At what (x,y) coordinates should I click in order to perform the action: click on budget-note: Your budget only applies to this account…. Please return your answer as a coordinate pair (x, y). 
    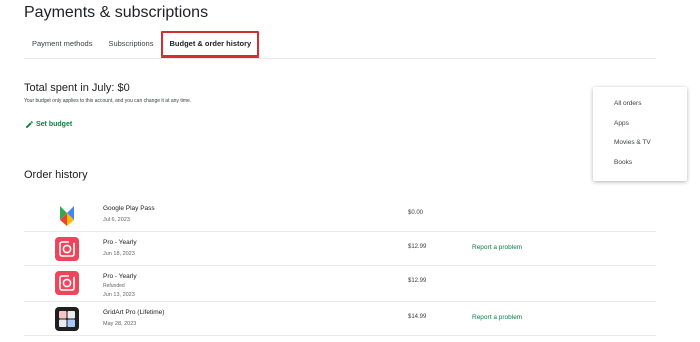
    Looking at the image, I should click on (108, 101).